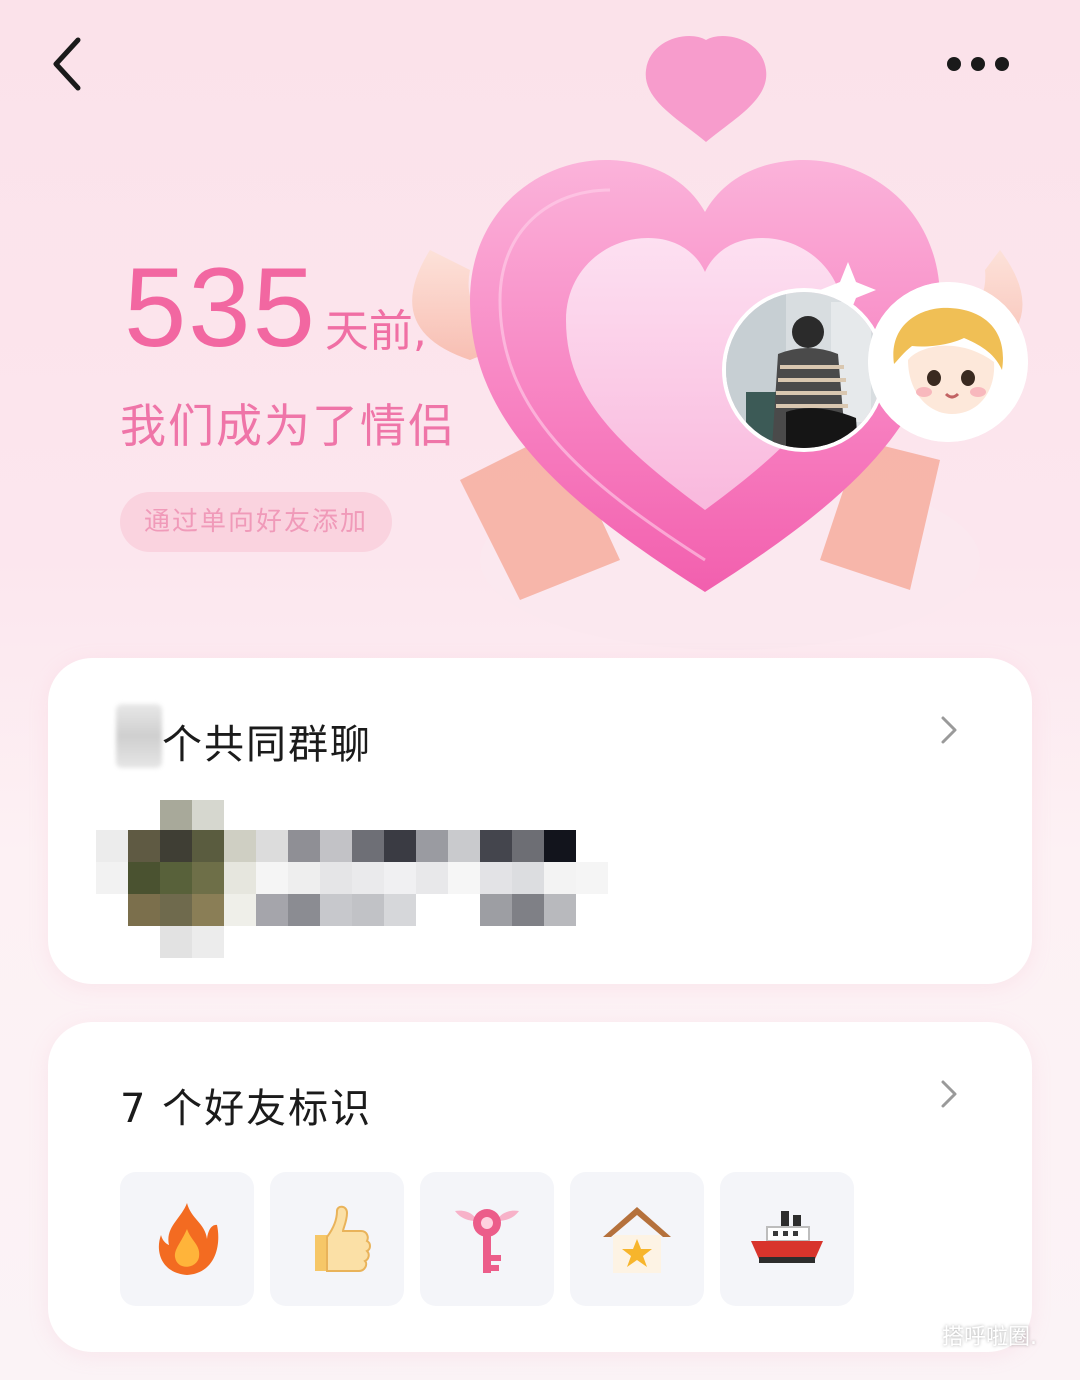 The height and width of the screenshot is (1380, 1080). I want to click on fire-icon, so click(188, 1239).